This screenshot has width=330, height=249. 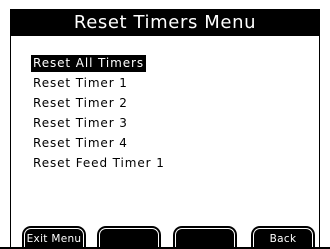 What do you see at coordinates (99, 163) in the screenshot?
I see `menu-item-reset-feed-timer-1: Reset Feed Timer 1` at bounding box center [99, 163].